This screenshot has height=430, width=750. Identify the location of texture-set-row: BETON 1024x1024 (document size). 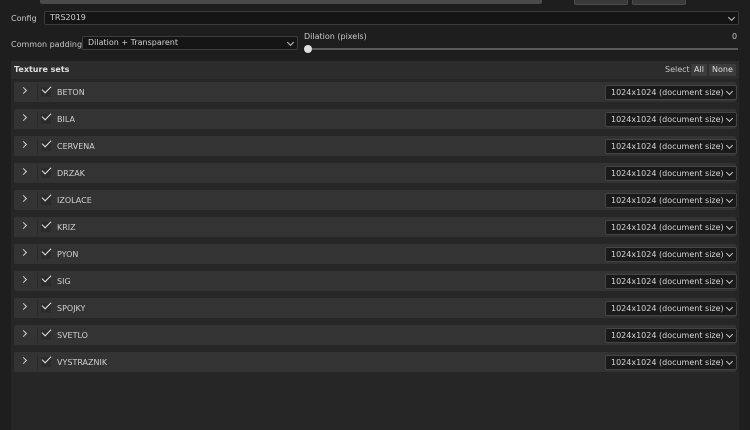
(375, 92).